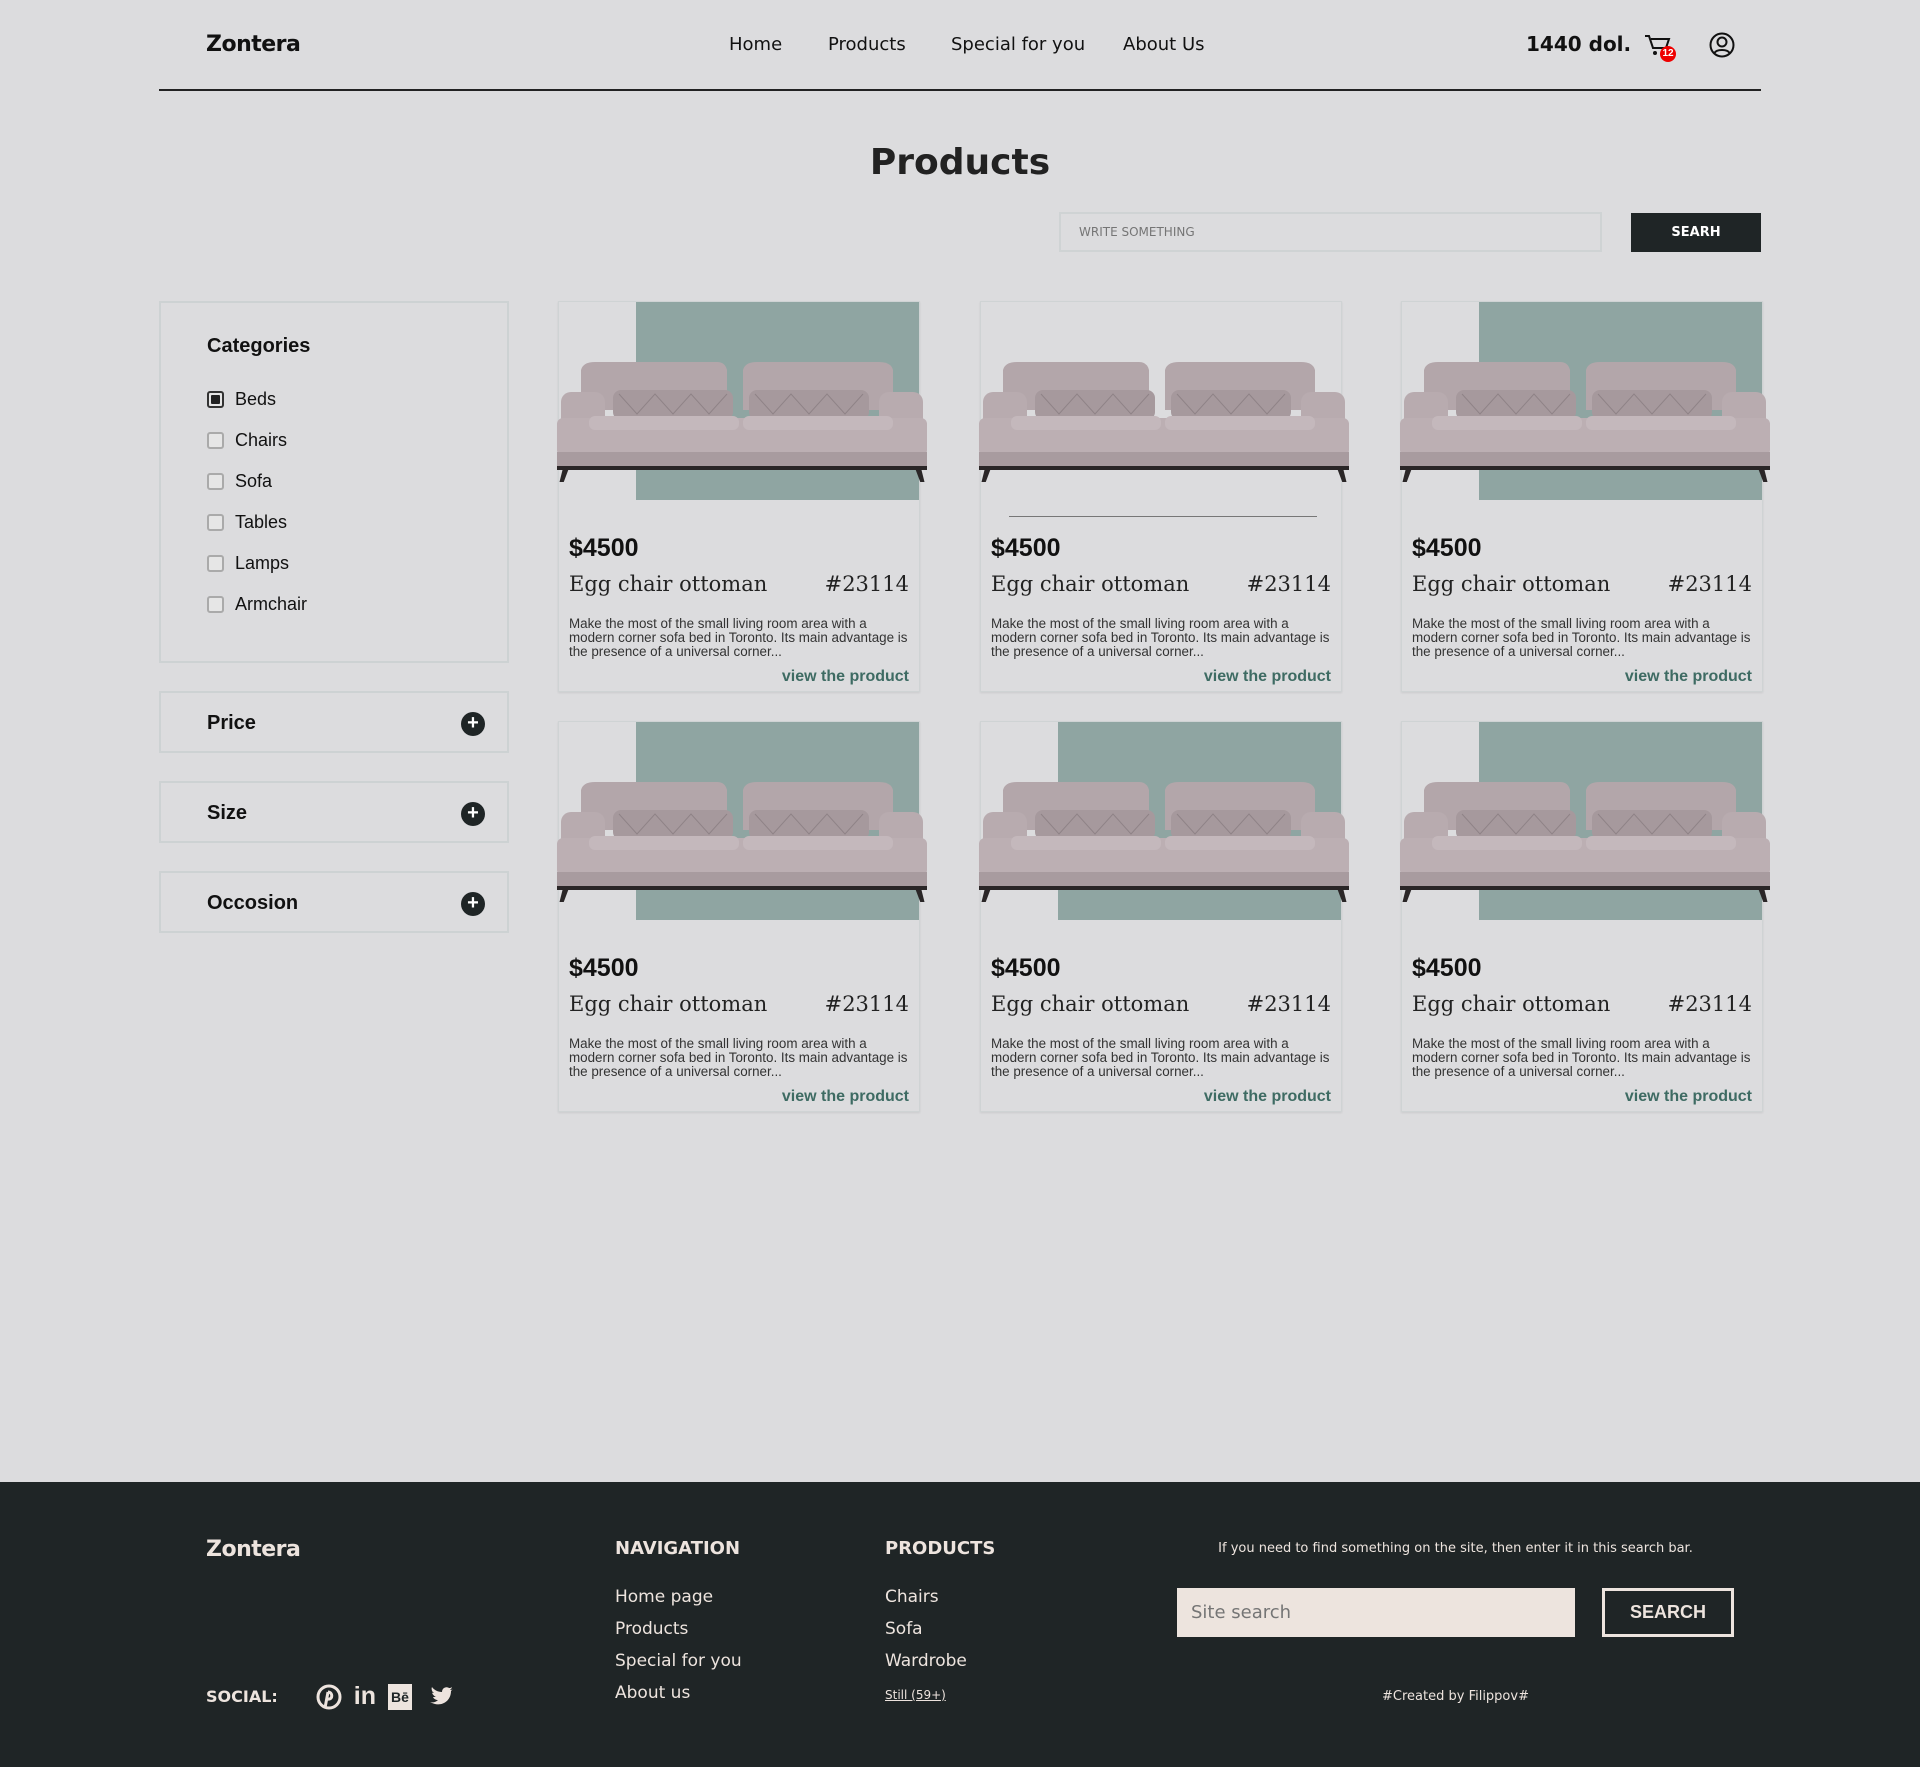 This screenshot has height=1767, width=1920. I want to click on category-label: Armchair, so click(271, 604).